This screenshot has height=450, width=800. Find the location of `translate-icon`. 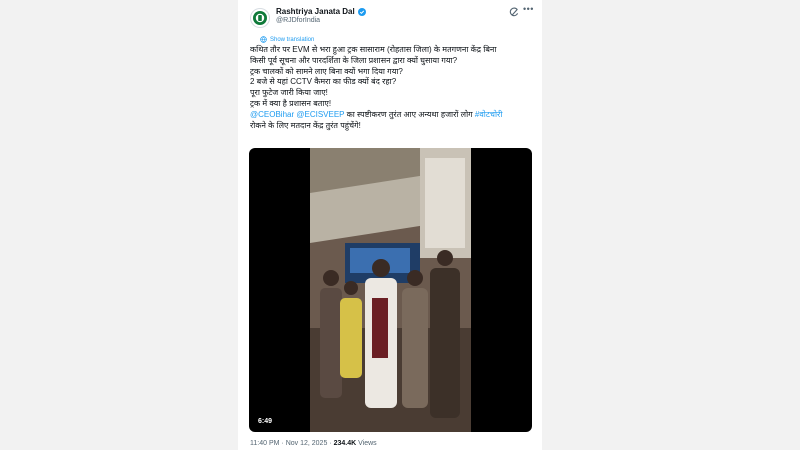

translate-icon is located at coordinates (263, 39).